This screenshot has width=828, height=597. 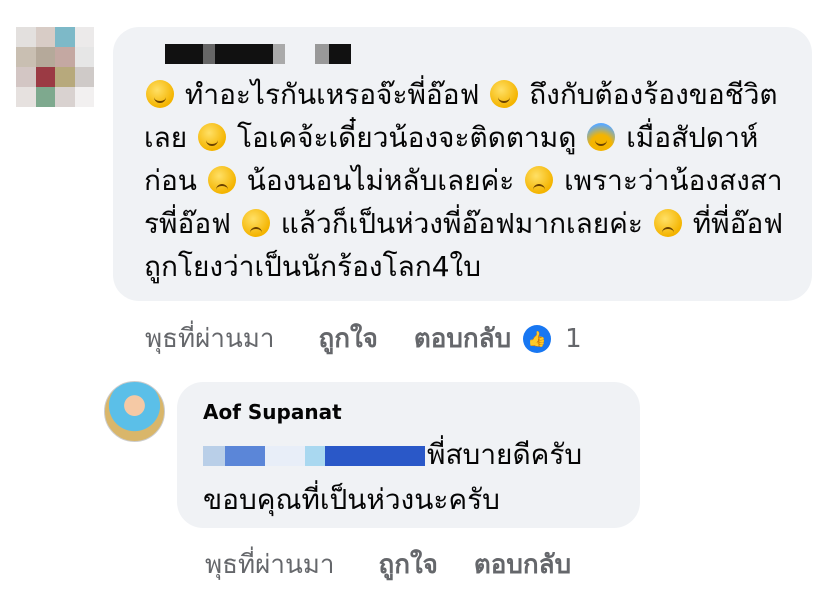 What do you see at coordinates (461, 223) in the screenshot?
I see `comment-text-segment: แล้วก็เป็นห่วงพี่อ๊อฟมากเลยค่ะ` at bounding box center [461, 223].